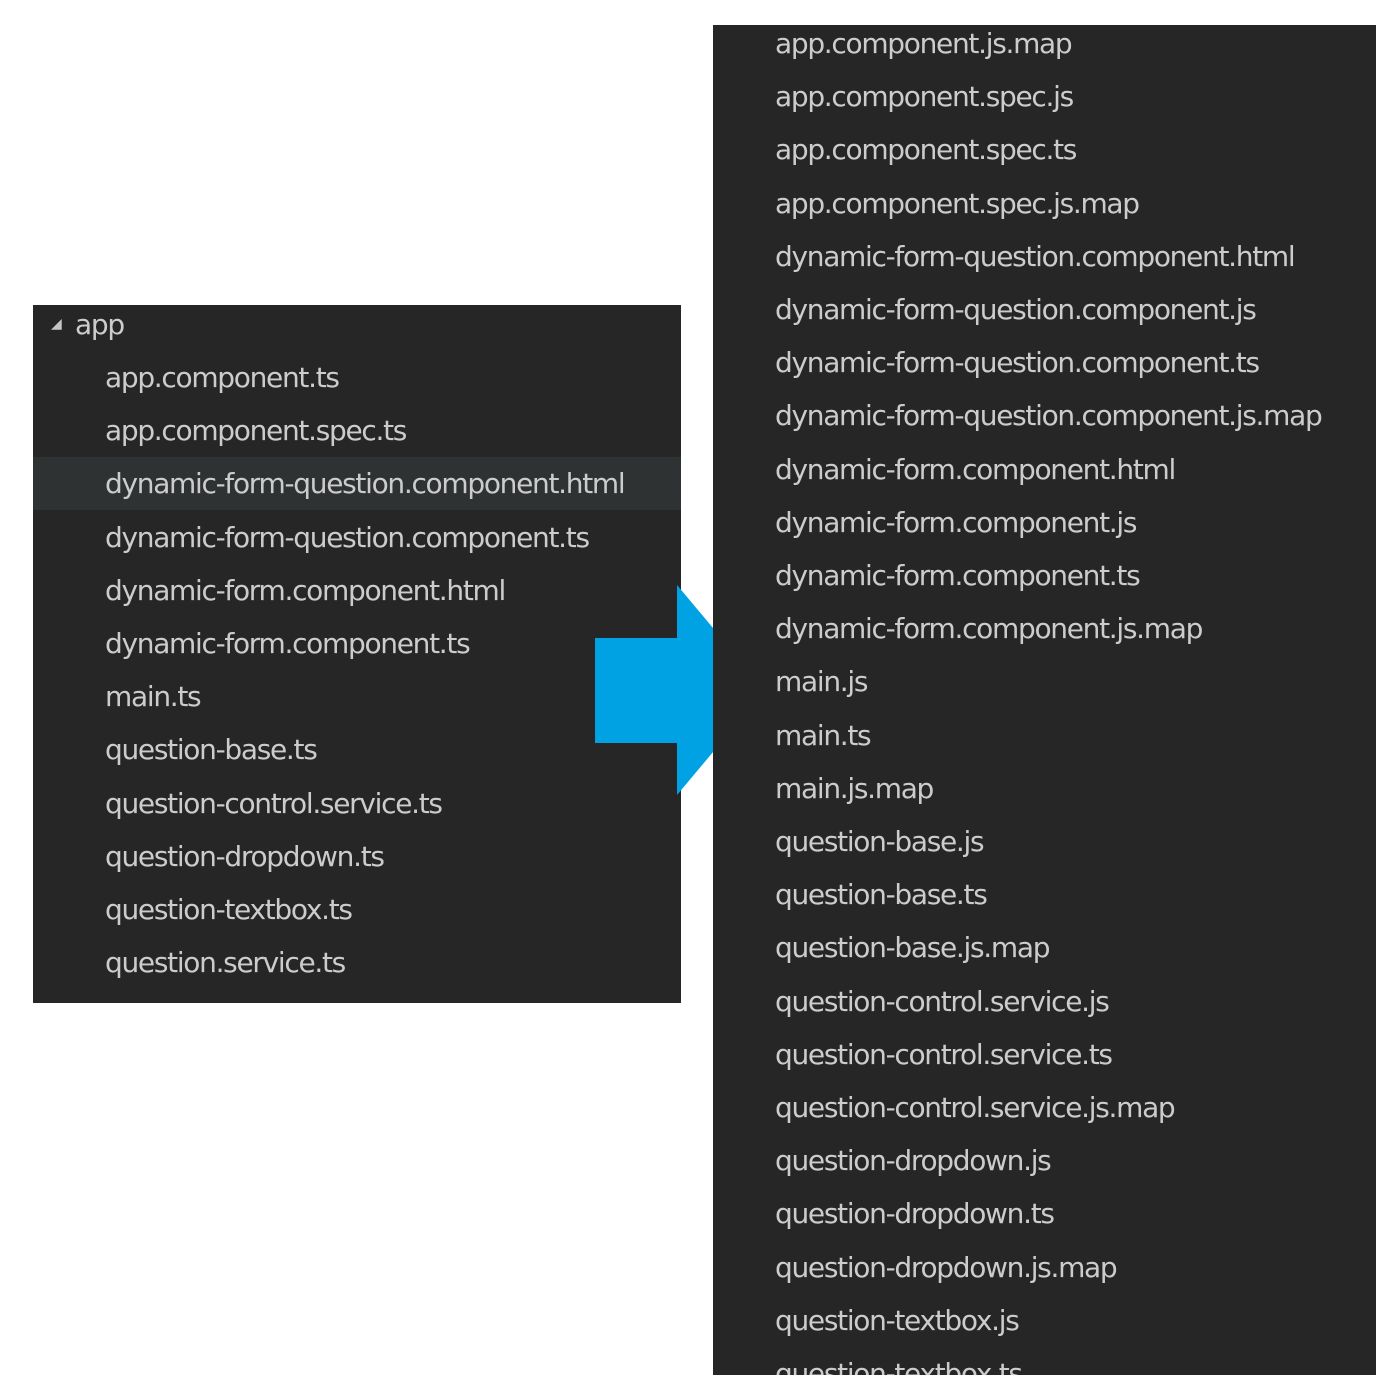  I want to click on file-item-question-control-service-js: question-control.service.js, so click(1044, 1001).